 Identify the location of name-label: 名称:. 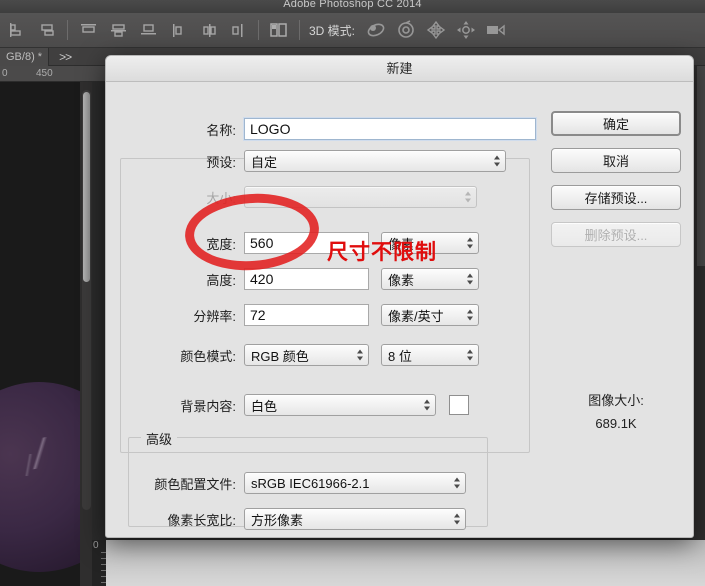
(221, 130).